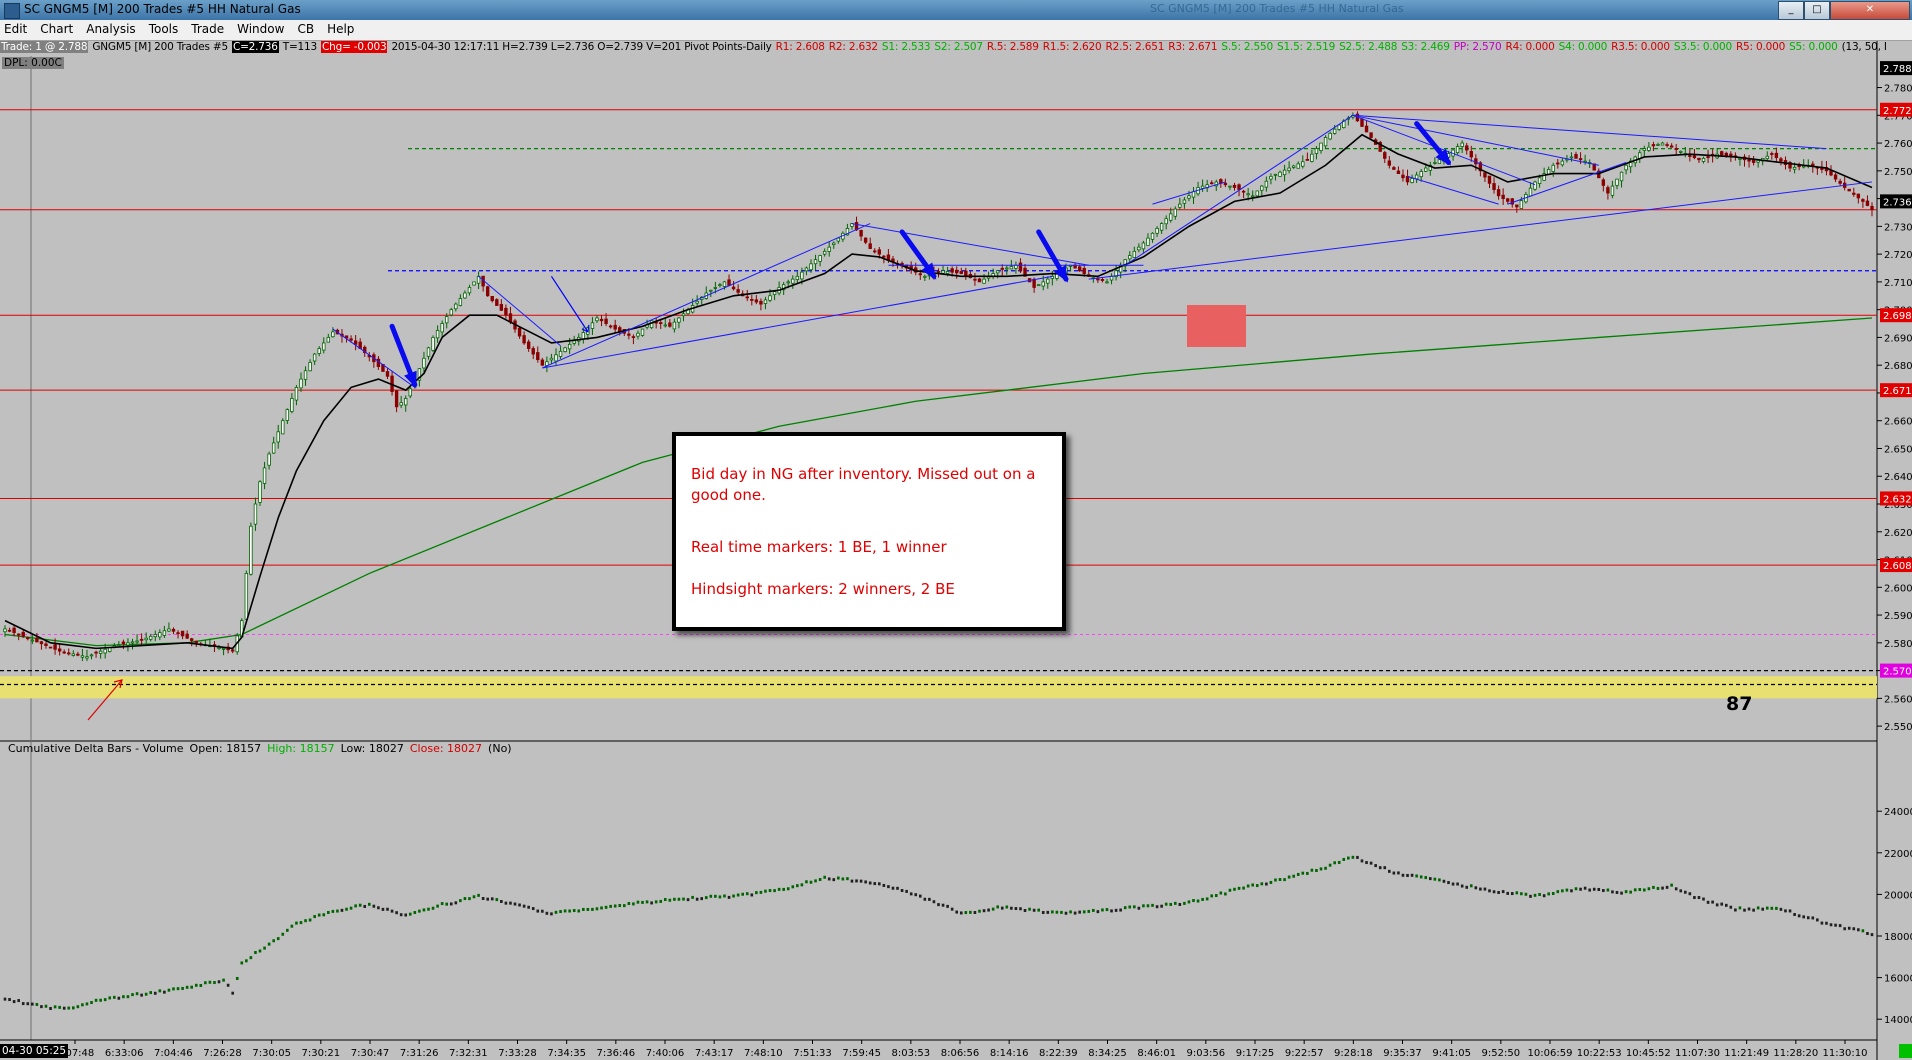 The height and width of the screenshot is (1060, 1912). Describe the element at coordinates (1135, 47) in the screenshot. I see `pivot-value: R2.5: 2.651` at that location.